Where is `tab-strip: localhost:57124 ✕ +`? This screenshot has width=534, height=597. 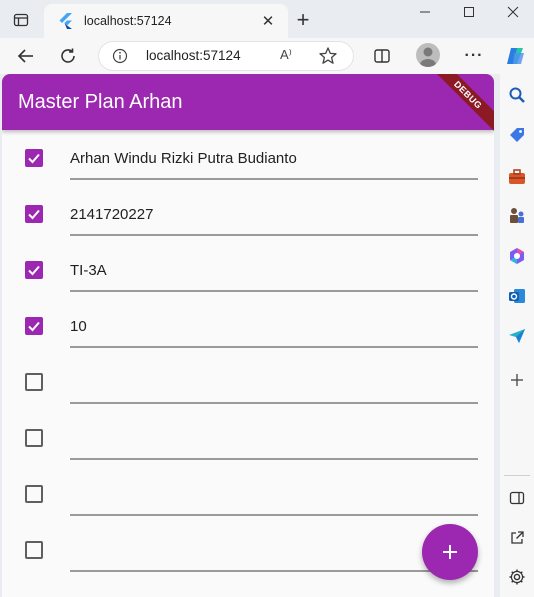
tab-strip: localhost:57124 ✕ + is located at coordinates (267, 19).